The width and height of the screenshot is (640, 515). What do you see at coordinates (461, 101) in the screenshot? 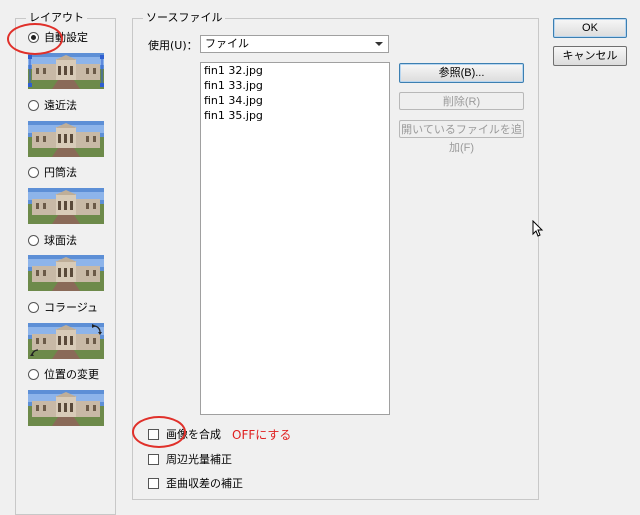
I see `remove-button: 削除(R)` at bounding box center [461, 101].